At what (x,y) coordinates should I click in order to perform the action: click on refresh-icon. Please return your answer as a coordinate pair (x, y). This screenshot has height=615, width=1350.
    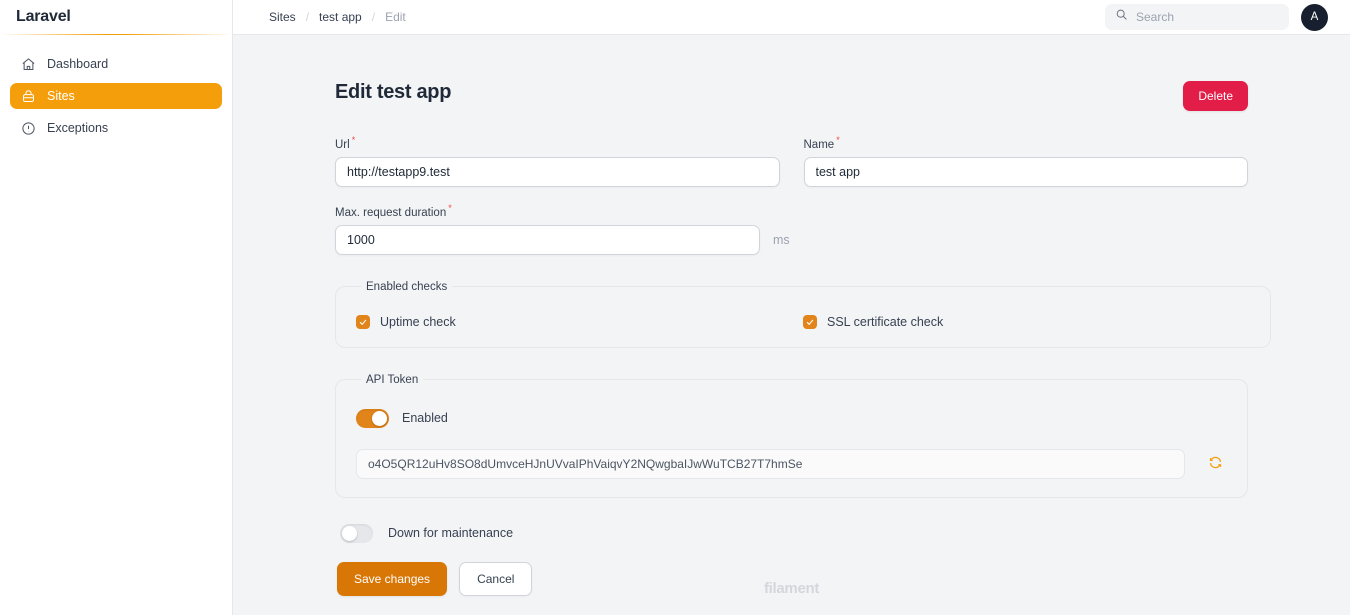
    Looking at the image, I should click on (1215, 464).